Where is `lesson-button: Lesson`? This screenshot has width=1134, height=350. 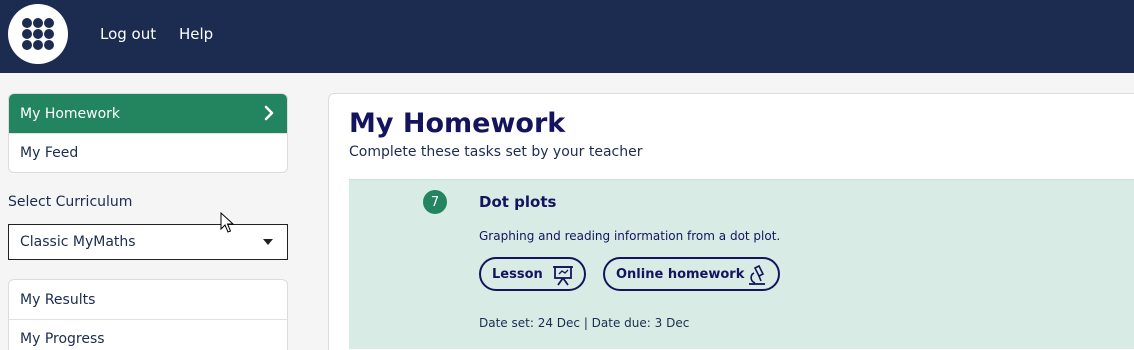
lesson-button: Lesson is located at coordinates (532, 274).